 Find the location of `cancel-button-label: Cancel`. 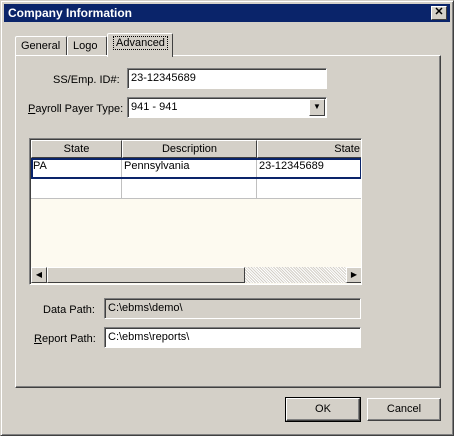

cancel-button-label: Cancel is located at coordinates (404, 409).